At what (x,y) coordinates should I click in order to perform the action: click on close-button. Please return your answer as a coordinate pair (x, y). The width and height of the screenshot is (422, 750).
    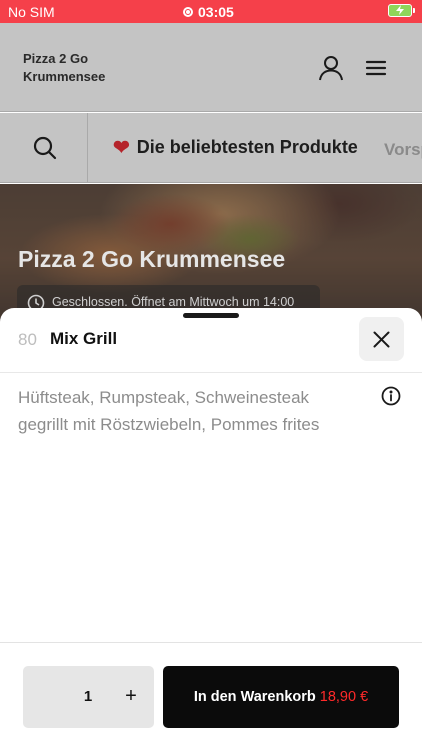
    Looking at the image, I should click on (381, 339).